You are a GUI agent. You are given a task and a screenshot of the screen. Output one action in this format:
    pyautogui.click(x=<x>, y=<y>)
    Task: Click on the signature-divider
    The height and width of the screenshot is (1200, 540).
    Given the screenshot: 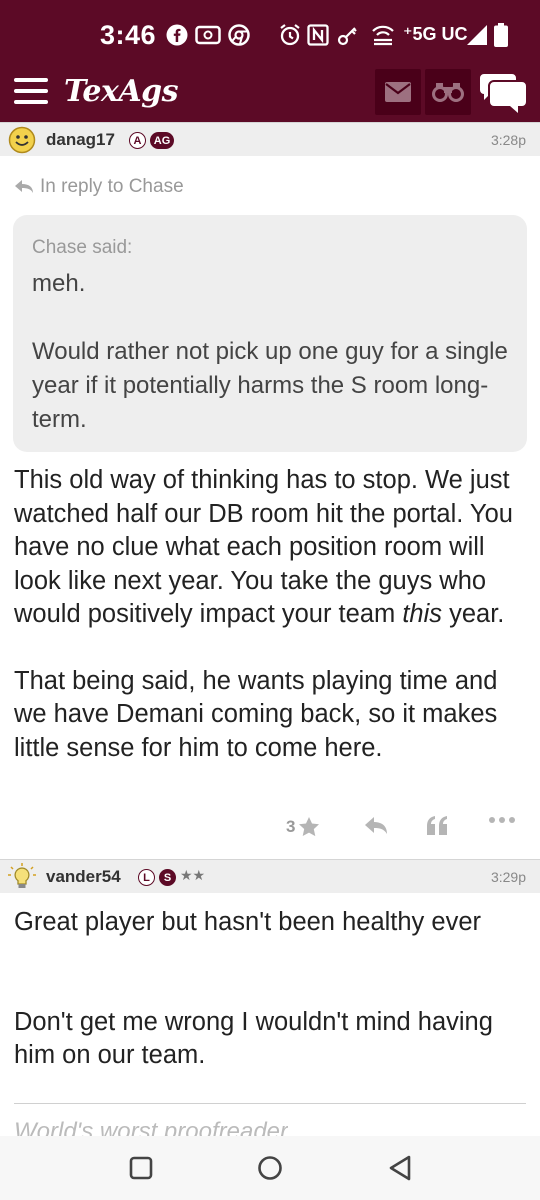 What is the action you would take?
    pyautogui.click(x=270, y=1103)
    